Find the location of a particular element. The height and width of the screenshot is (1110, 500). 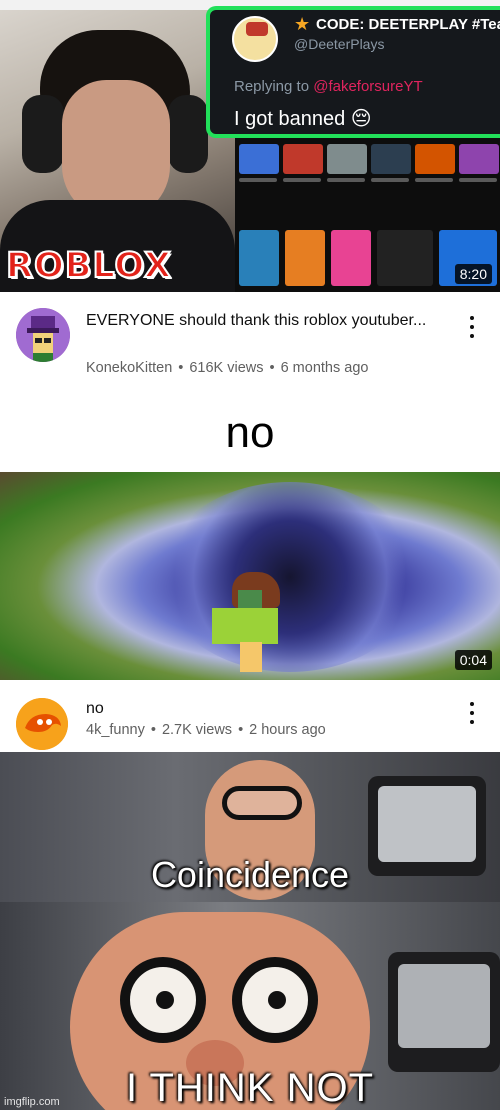

video1-subtitle: KonekoKitten • 616K views • 6 months ago is located at coordinates (227, 368).